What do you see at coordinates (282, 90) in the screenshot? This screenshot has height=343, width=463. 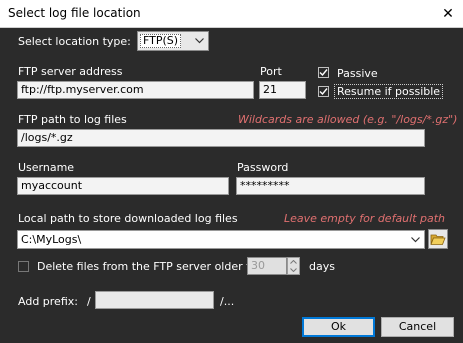 I see `port-input: 21` at bounding box center [282, 90].